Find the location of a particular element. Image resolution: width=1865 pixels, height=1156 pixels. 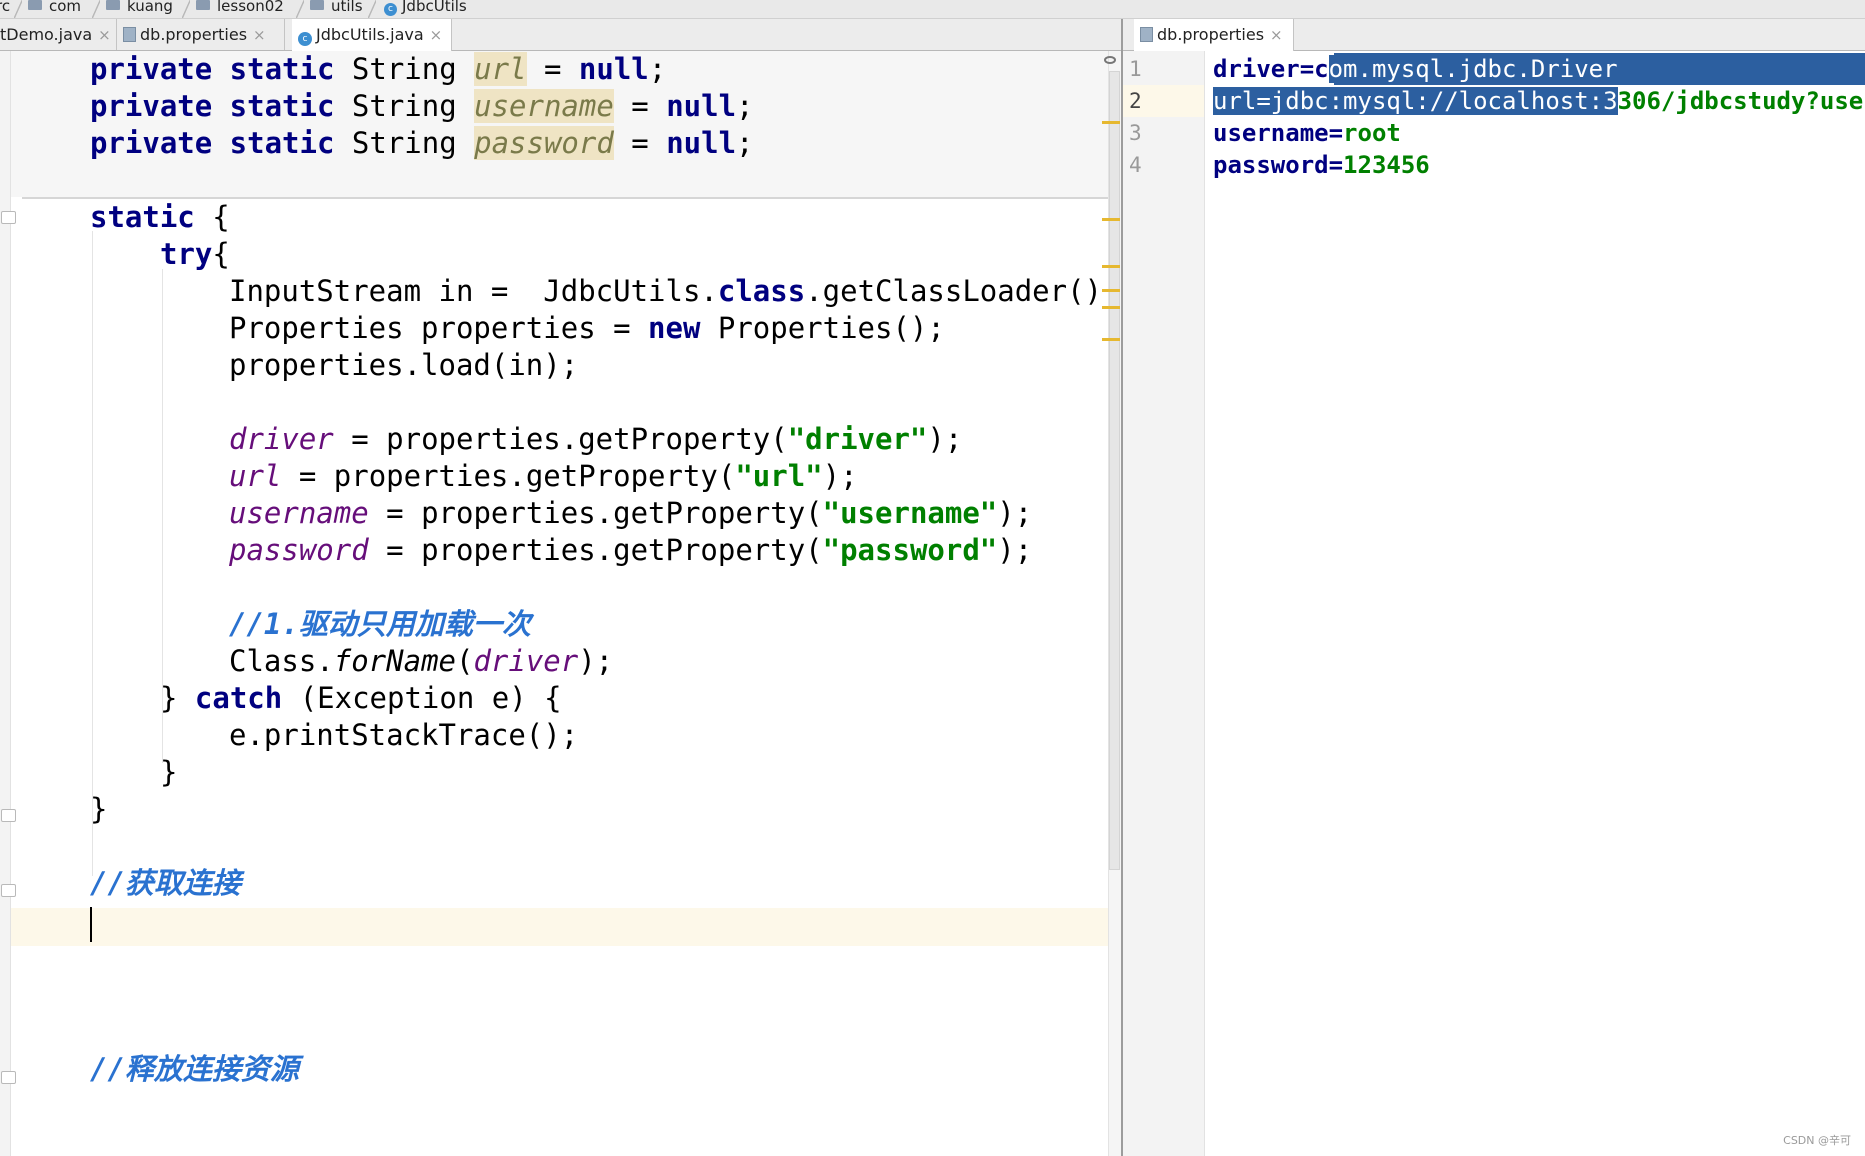

text-caret is located at coordinates (91, 924).